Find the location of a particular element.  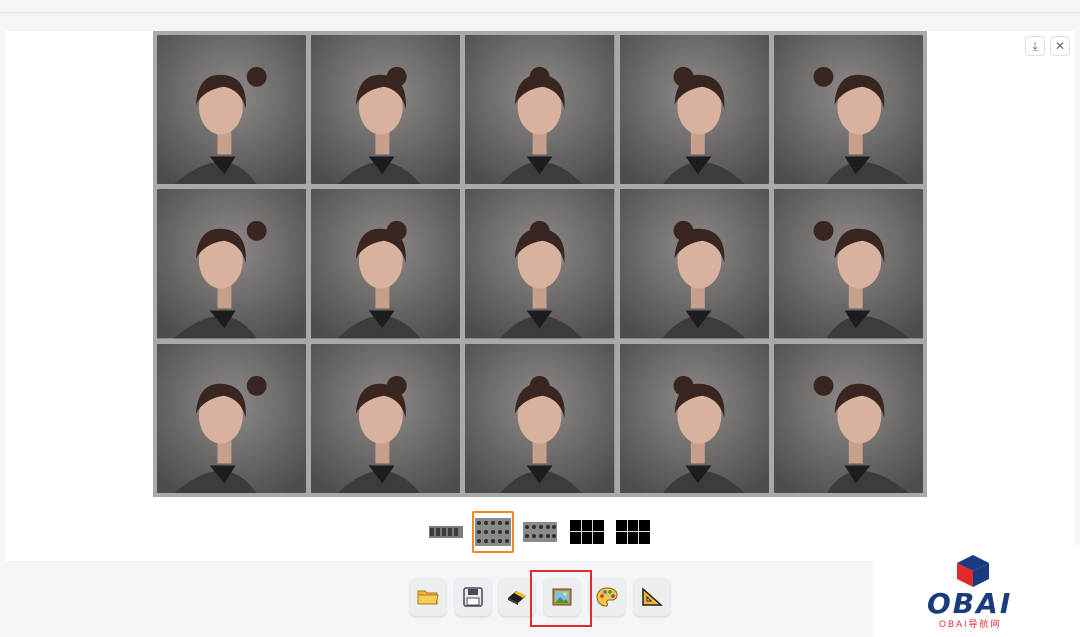

ruler-button is located at coordinates (652, 597).